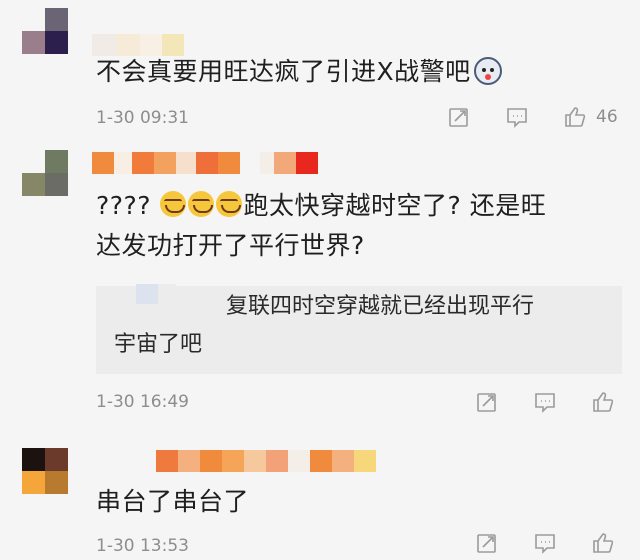  What do you see at coordinates (142, 118) in the screenshot?
I see `timestamp: 1-30 09:31` at bounding box center [142, 118].